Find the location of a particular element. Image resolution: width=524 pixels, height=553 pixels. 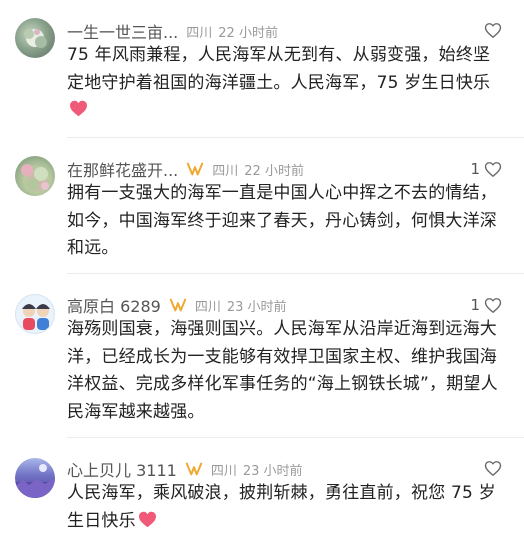

username: 高原白 6289 is located at coordinates (114, 305).